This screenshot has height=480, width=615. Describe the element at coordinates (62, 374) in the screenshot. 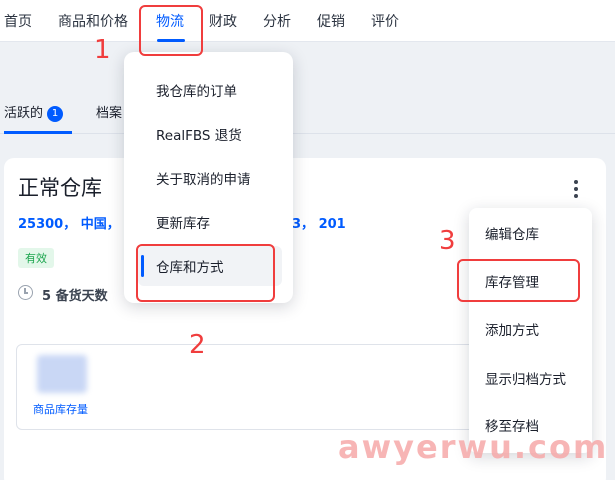

I see `blurred-product-image` at that location.